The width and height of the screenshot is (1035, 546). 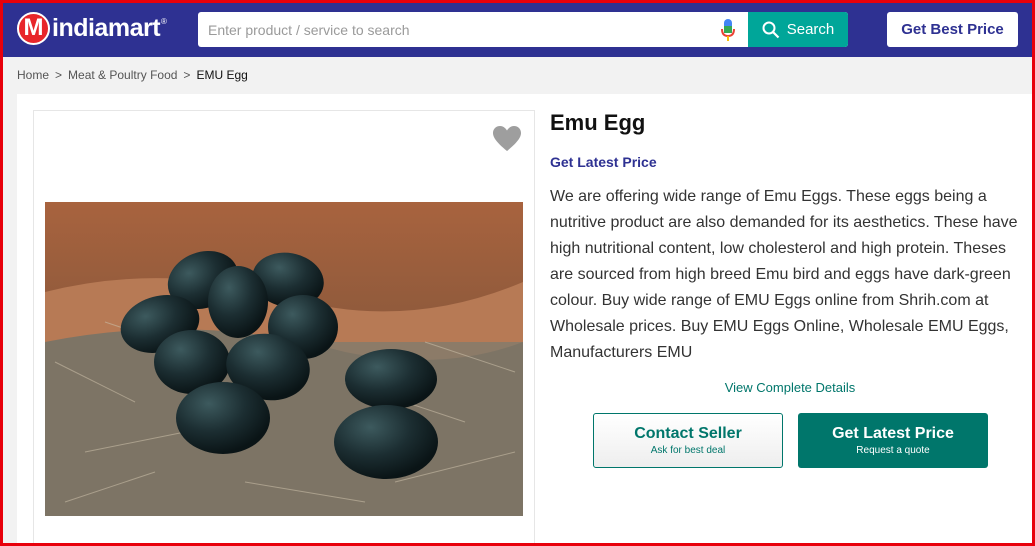 I want to click on view-complete-details-link: View Complete Details, so click(x=790, y=387).